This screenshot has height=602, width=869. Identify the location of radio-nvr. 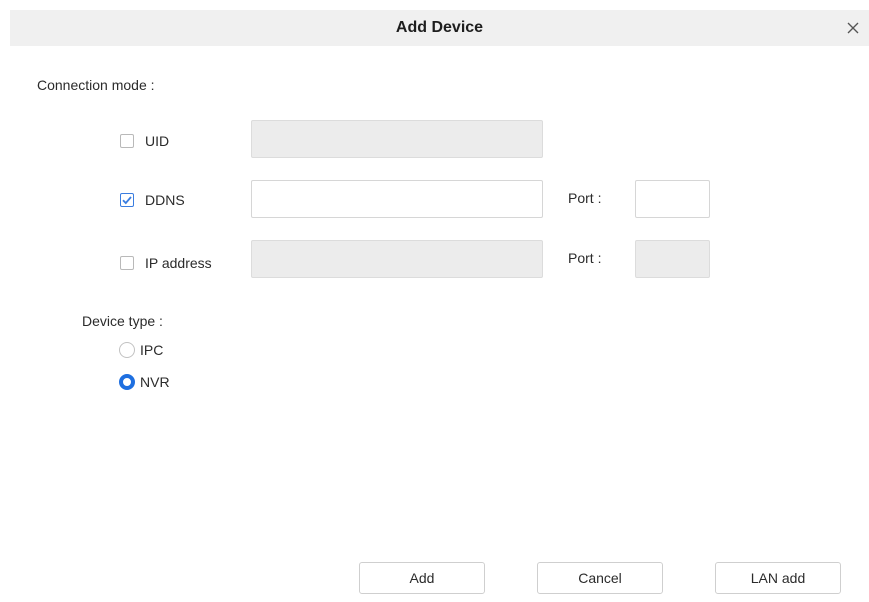
(127, 382).